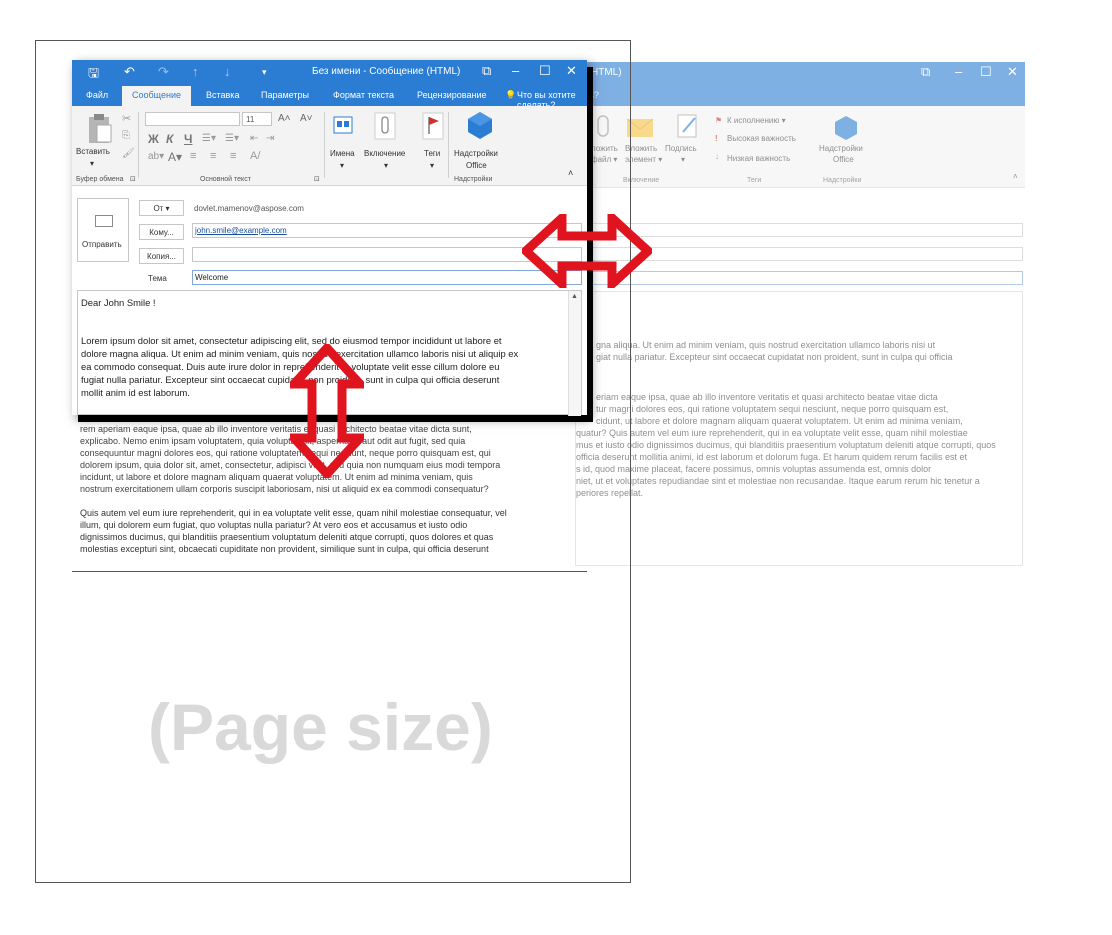 This screenshot has width=1112, height=935. What do you see at coordinates (385, 126) in the screenshot?
I see `attach-icon` at bounding box center [385, 126].